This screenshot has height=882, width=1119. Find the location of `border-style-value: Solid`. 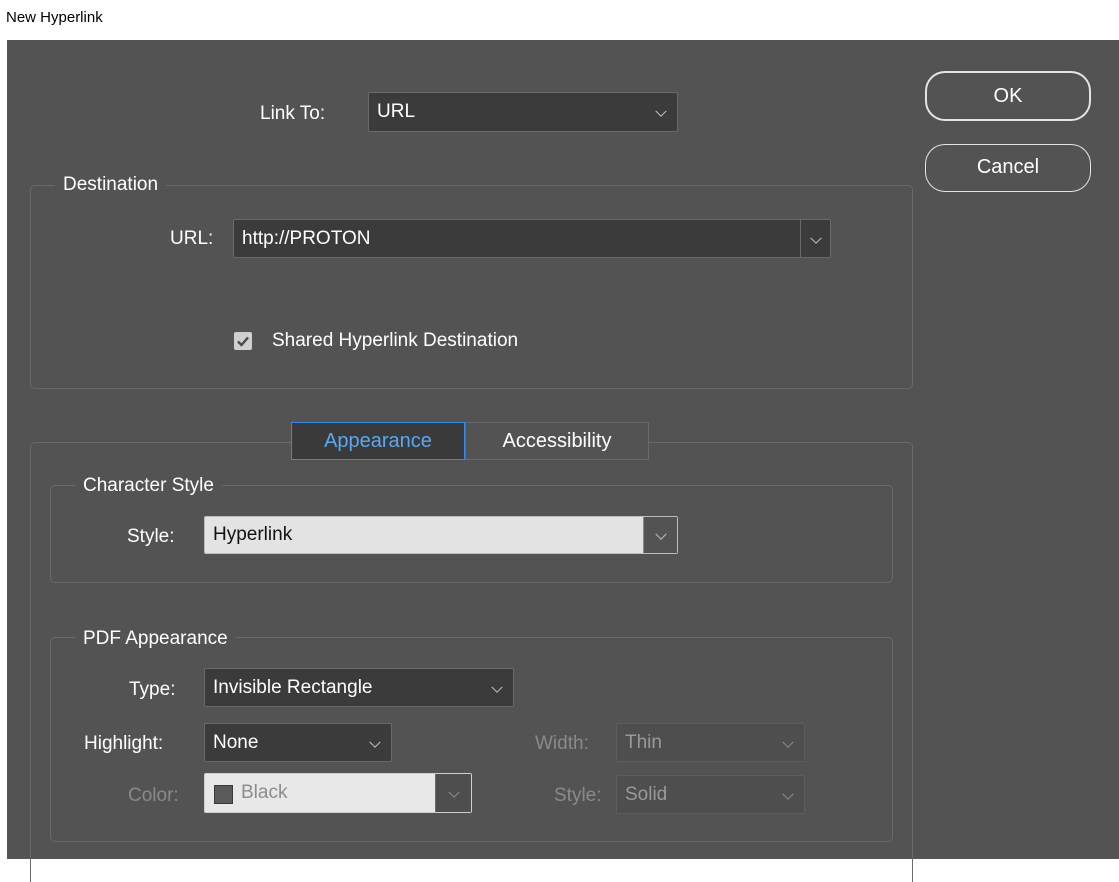

border-style-value: Solid is located at coordinates (646, 794).